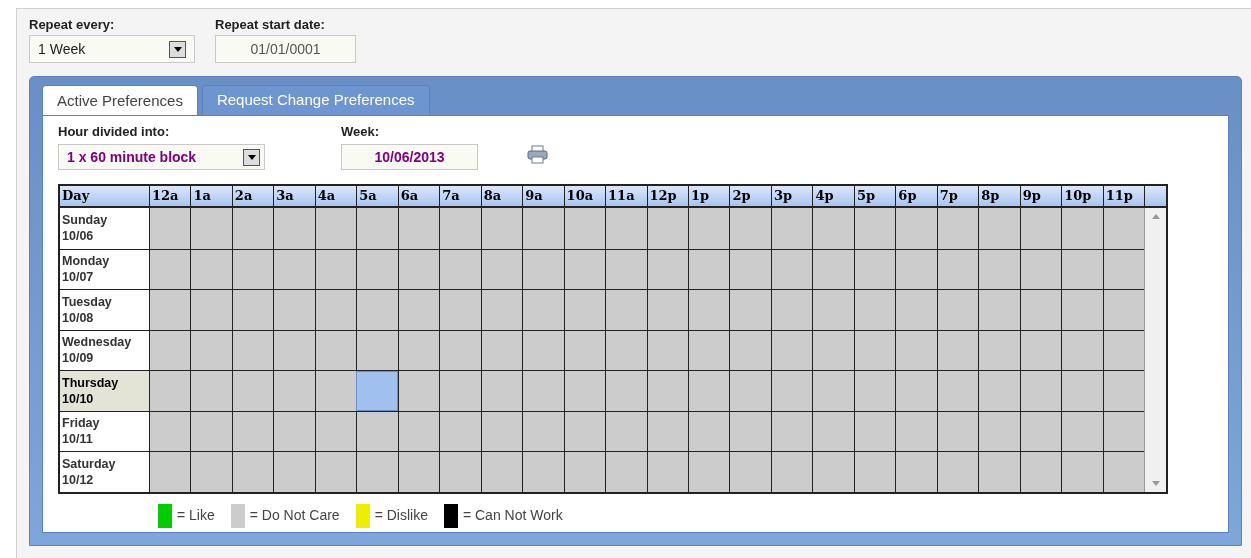 The image size is (1251, 558). I want to click on week-field: 10/06/2013, so click(409, 157).